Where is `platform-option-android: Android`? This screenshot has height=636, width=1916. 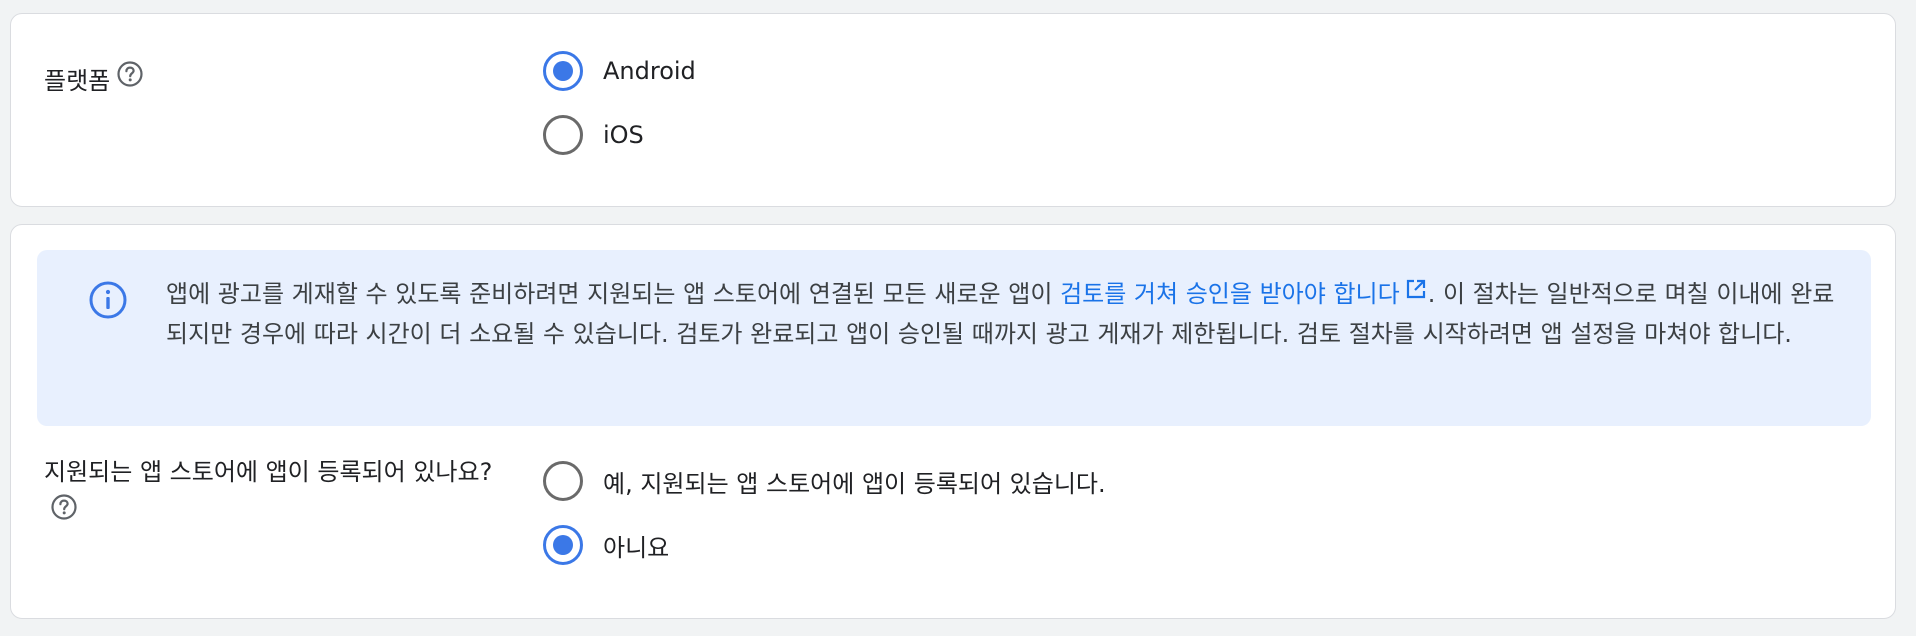 platform-option-android: Android is located at coordinates (619, 71).